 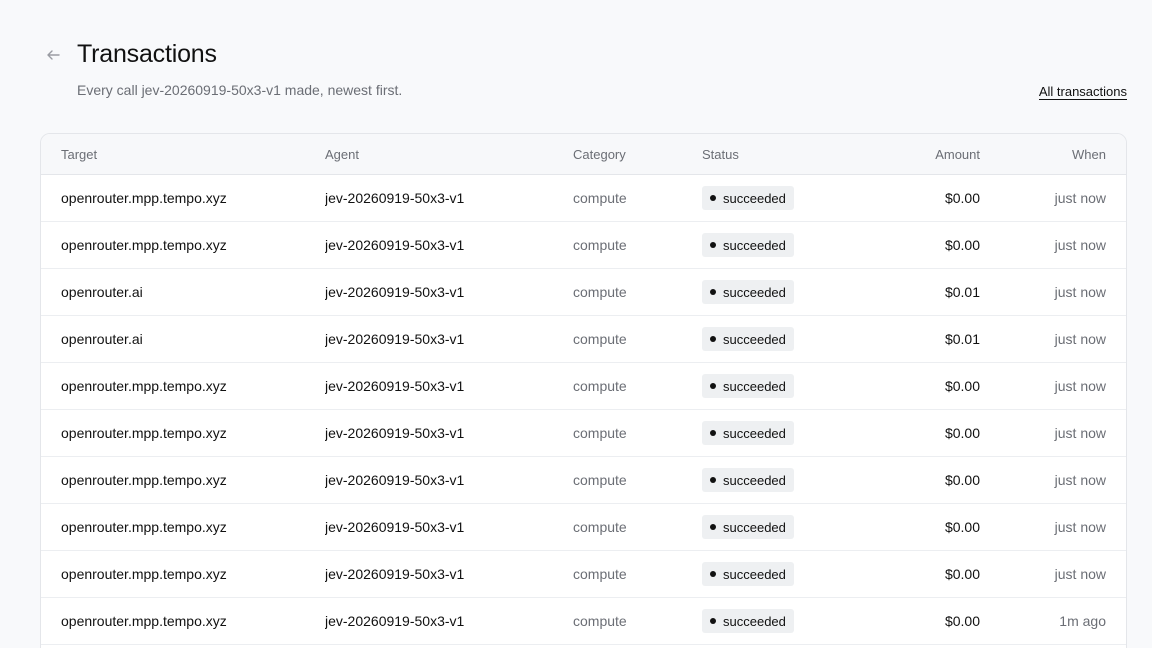 I want to click on table-header-row: Target Agent Category Status Amount When, so click(x=583, y=154).